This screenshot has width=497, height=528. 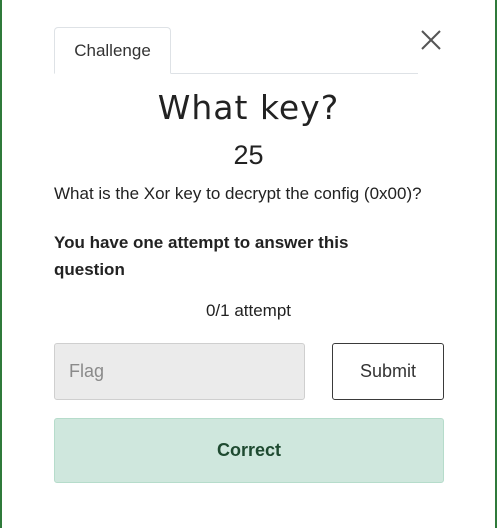 What do you see at coordinates (248, 155) in the screenshot?
I see `challenge-points: 25` at bounding box center [248, 155].